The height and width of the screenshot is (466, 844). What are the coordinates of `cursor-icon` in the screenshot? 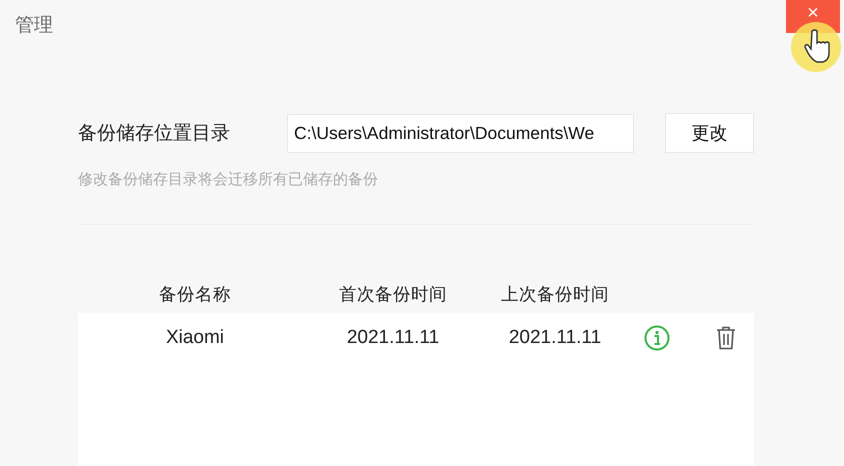 It's located at (816, 47).